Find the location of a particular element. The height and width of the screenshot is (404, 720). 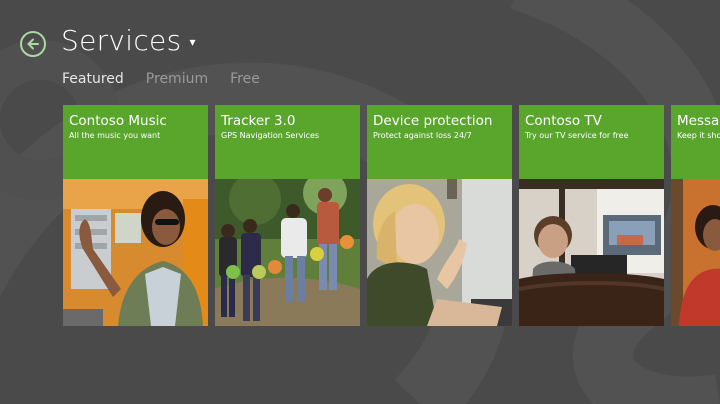

tab-free: Free is located at coordinates (245, 79).